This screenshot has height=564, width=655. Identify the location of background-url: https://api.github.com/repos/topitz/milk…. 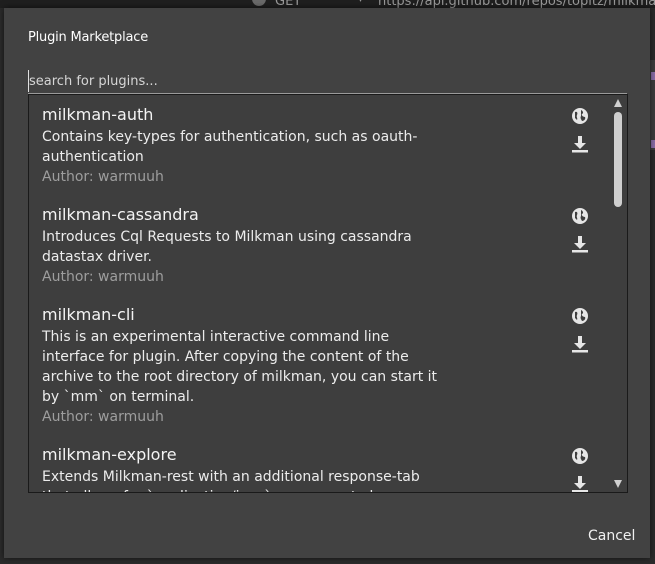
(516, 4).